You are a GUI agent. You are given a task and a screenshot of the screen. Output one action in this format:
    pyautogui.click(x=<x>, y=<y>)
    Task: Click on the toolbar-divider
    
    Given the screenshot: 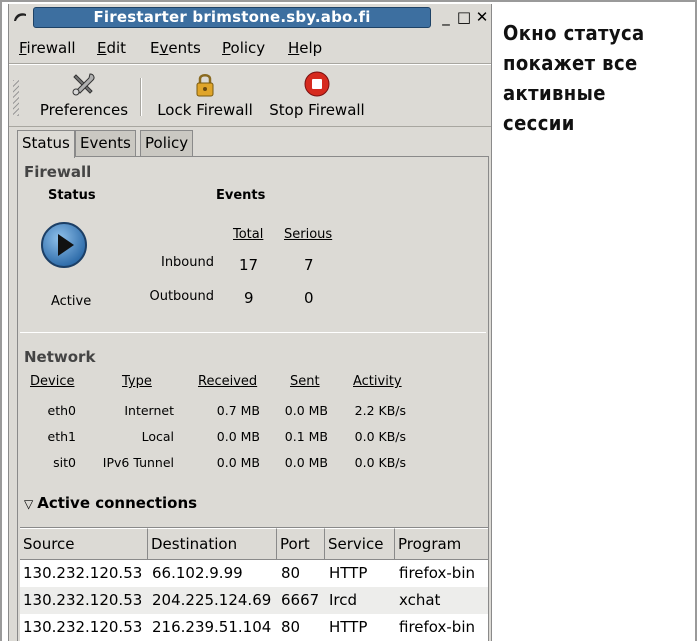 What is the action you would take?
    pyautogui.click(x=250, y=126)
    